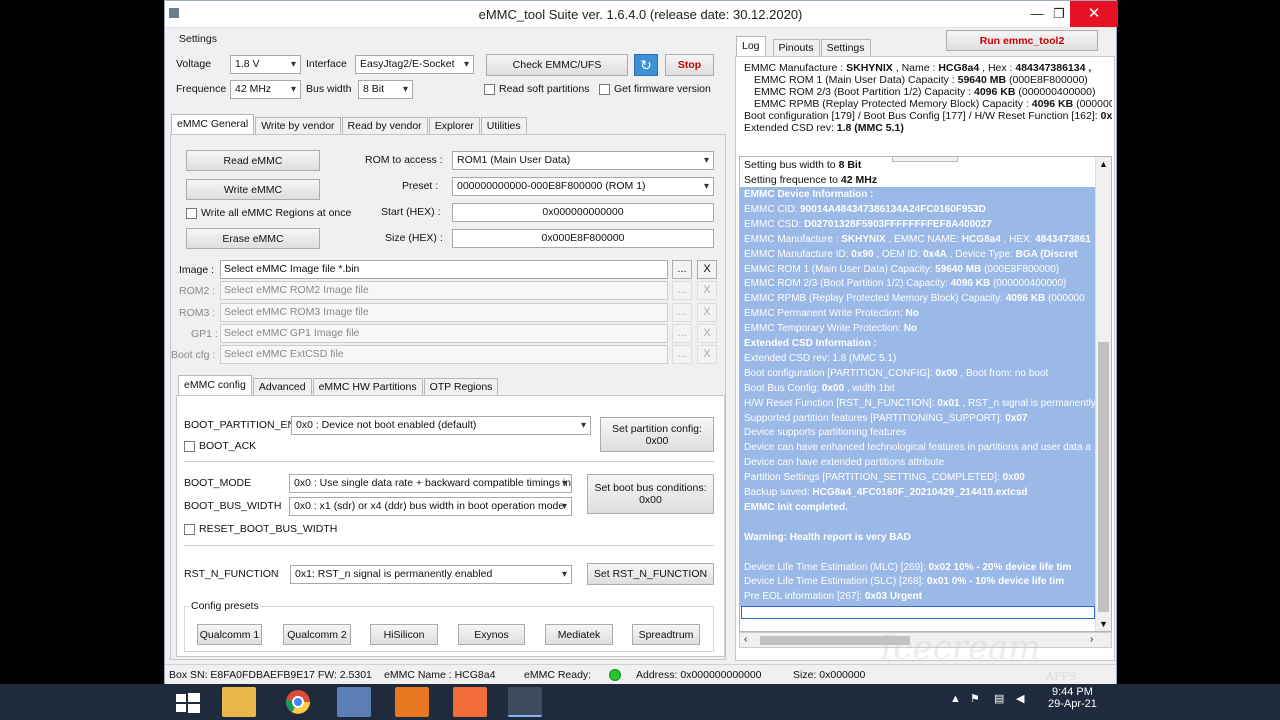 The height and width of the screenshot is (720, 1280). What do you see at coordinates (239, 702) in the screenshot?
I see `file-explorer-icon` at bounding box center [239, 702].